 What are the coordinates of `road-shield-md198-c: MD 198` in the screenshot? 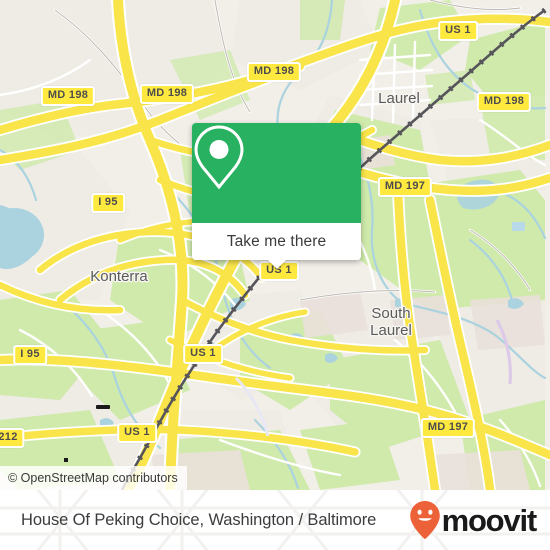 It's located at (274, 72).